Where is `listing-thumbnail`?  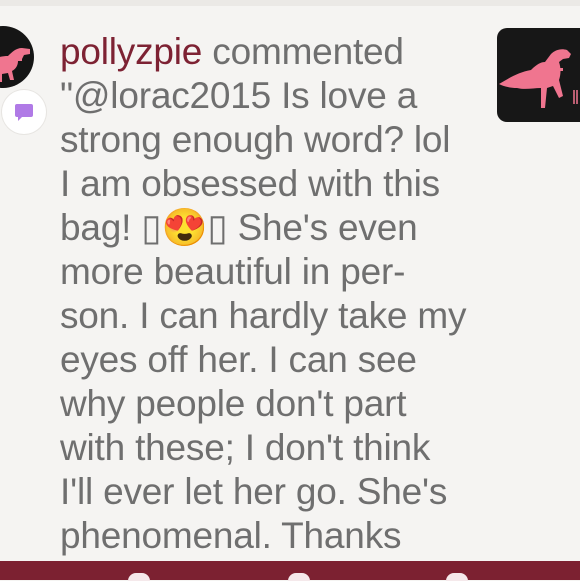
listing-thumbnail is located at coordinates (538, 75).